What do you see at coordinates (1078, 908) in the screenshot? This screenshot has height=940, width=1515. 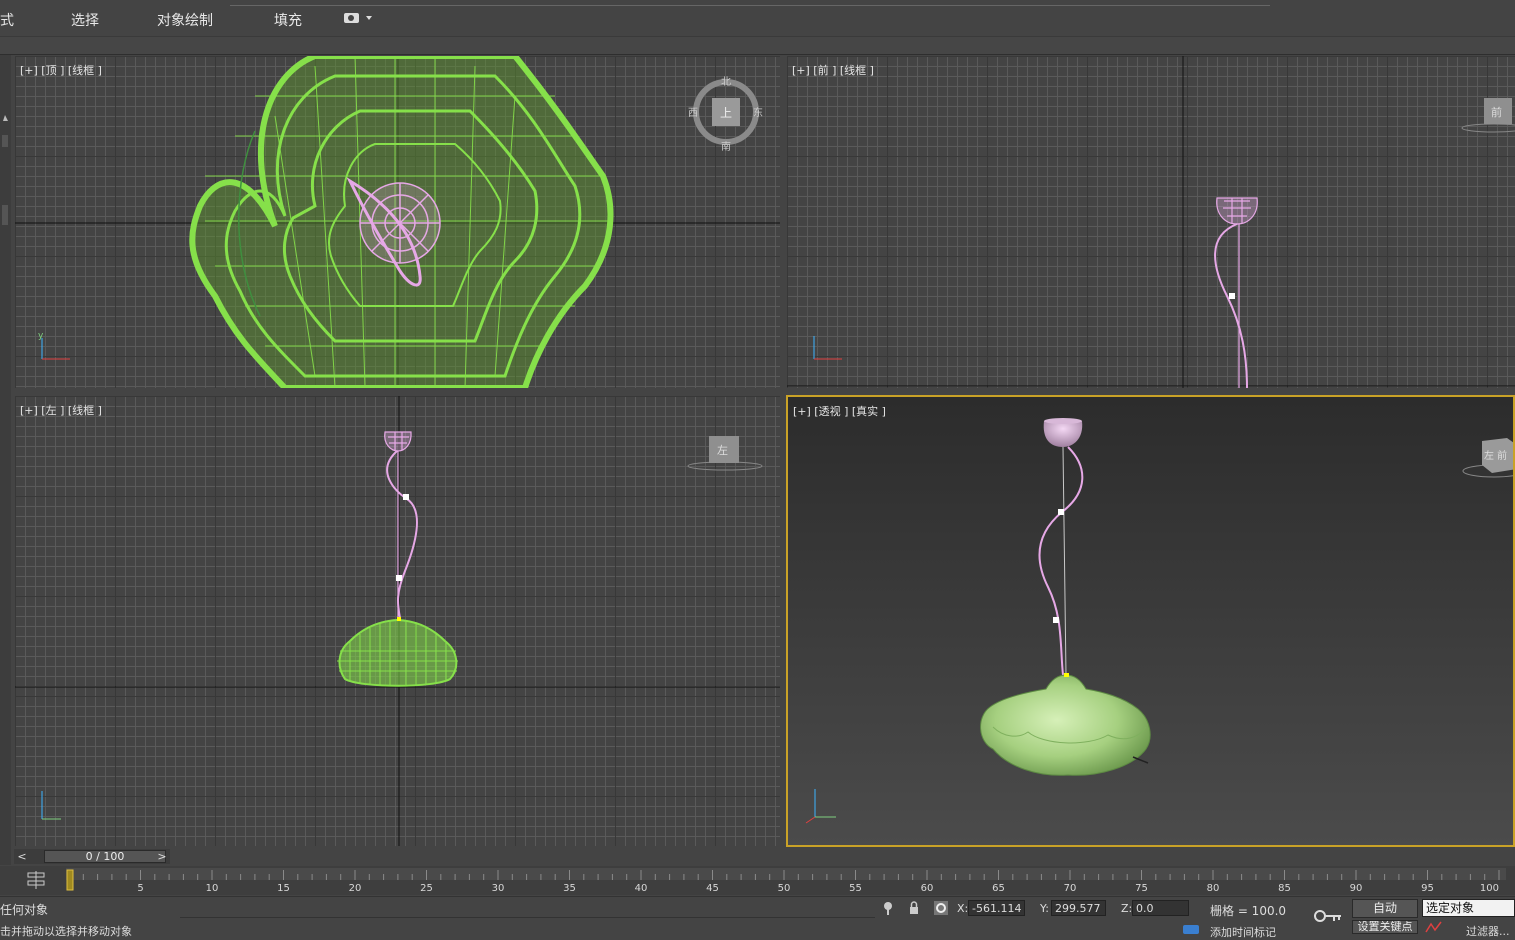 I see `y-coord-field: 299.577` at bounding box center [1078, 908].